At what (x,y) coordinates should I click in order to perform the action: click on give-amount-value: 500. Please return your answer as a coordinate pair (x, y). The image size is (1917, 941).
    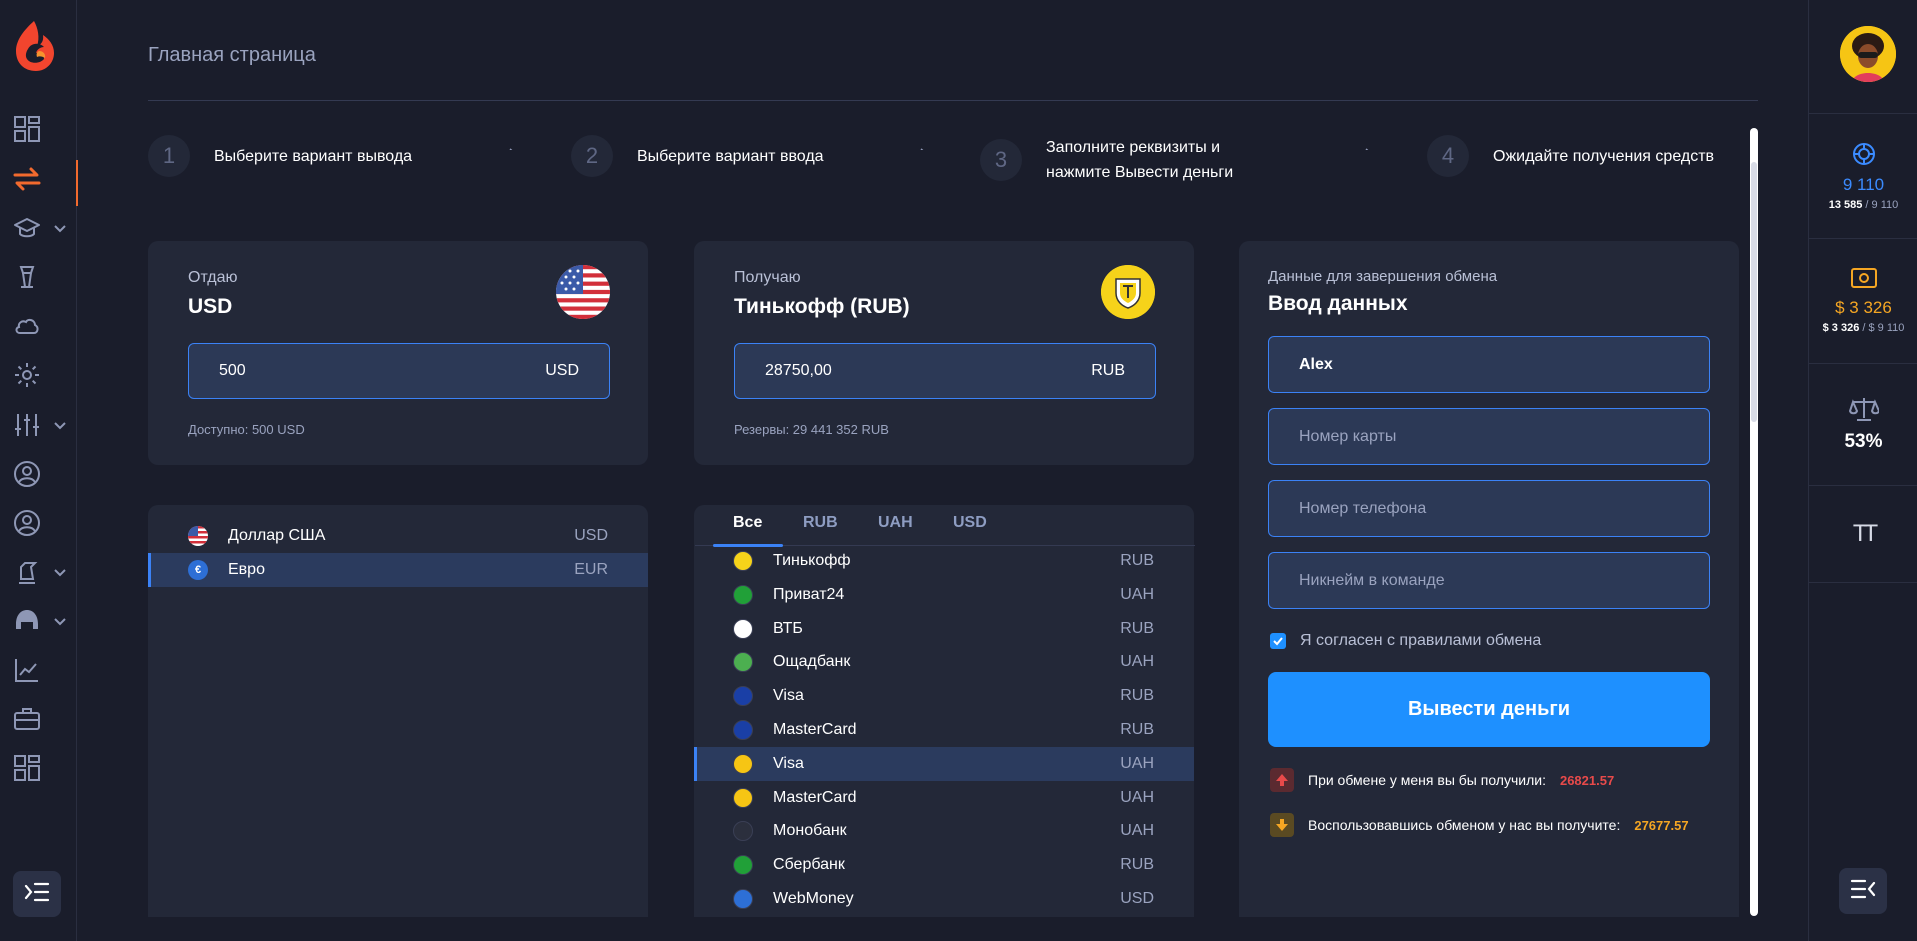
    Looking at the image, I should click on (232, 370).